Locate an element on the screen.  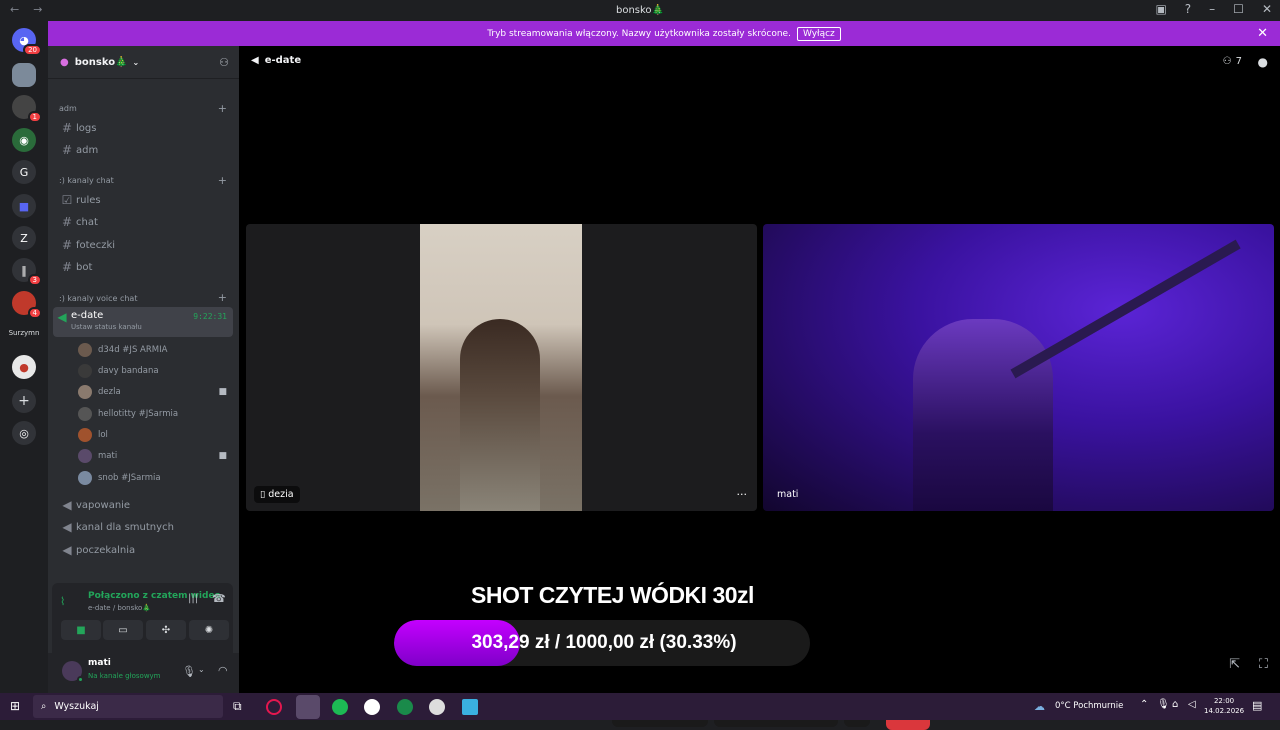
more-options-icon: ··· is located at coordinates (742, 494).